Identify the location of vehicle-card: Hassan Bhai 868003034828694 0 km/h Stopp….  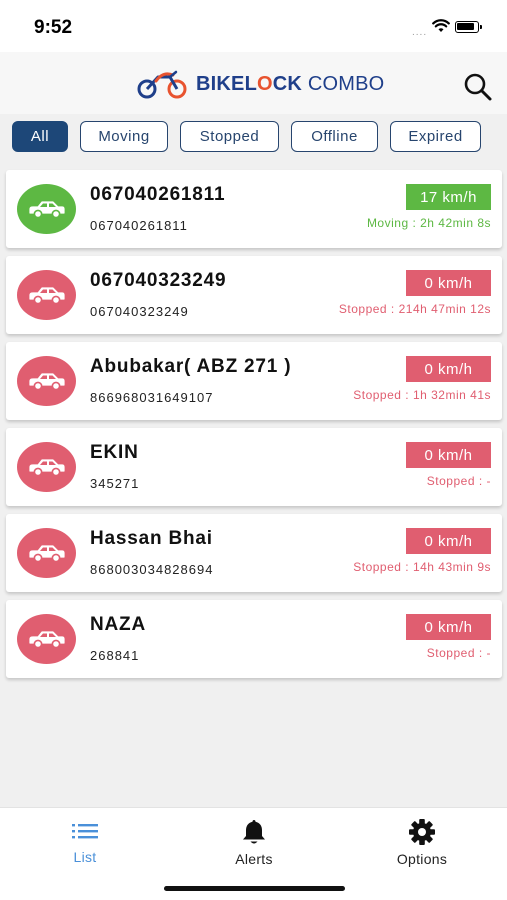
(254, 553).